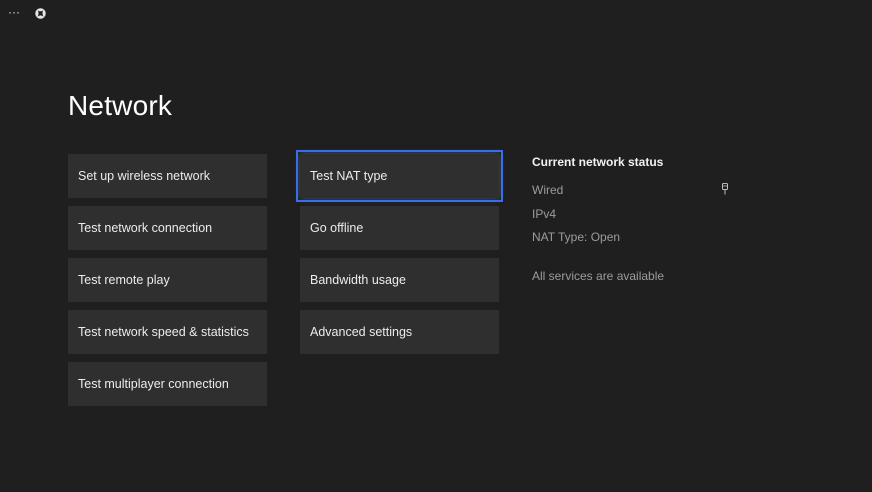 The height and width of the screenshot is (492, 872). What do you see at coordinates (598, 275) in the screenshot?
I see `services-status: All services are available` at bounding box center [598, 275].